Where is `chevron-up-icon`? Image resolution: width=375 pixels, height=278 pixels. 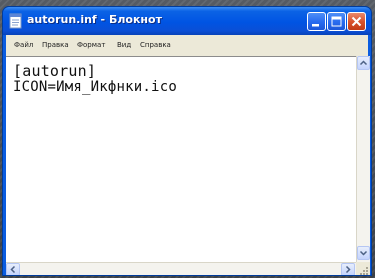 chevron-up-icon is located at coordinates (363, 63).